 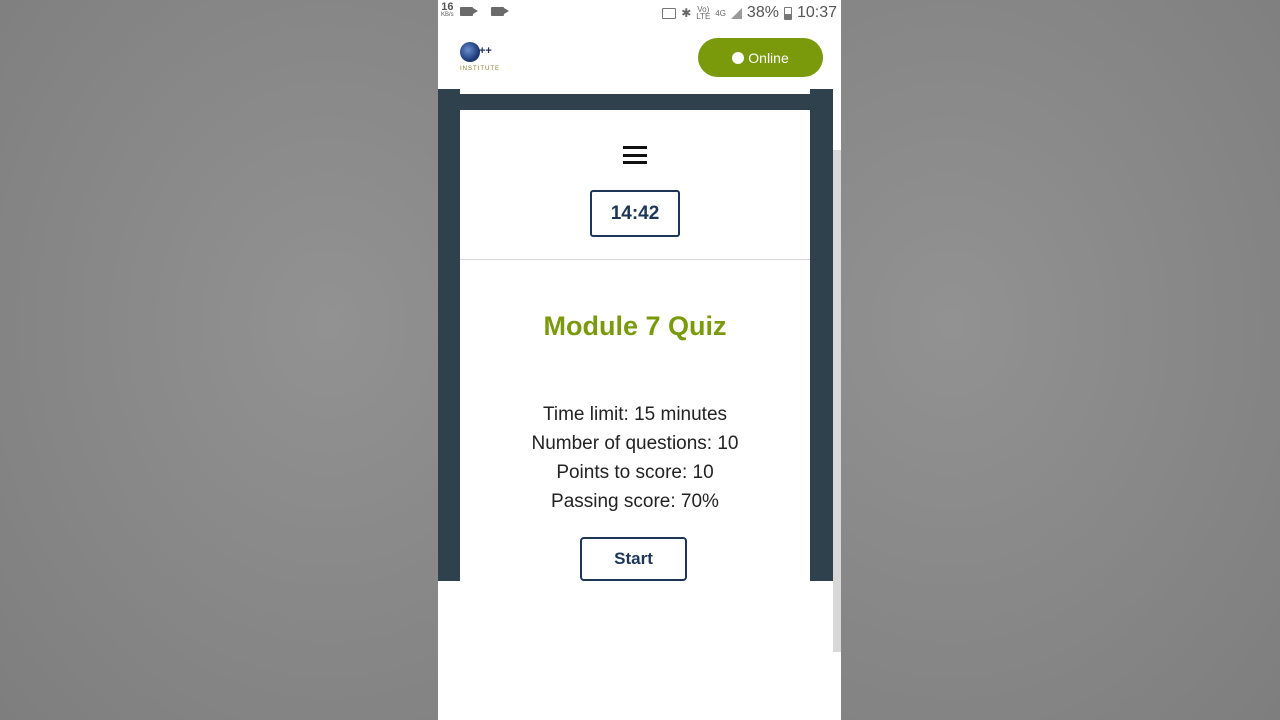 I want to click on clock: 10:37, so click(x=816, y=12).